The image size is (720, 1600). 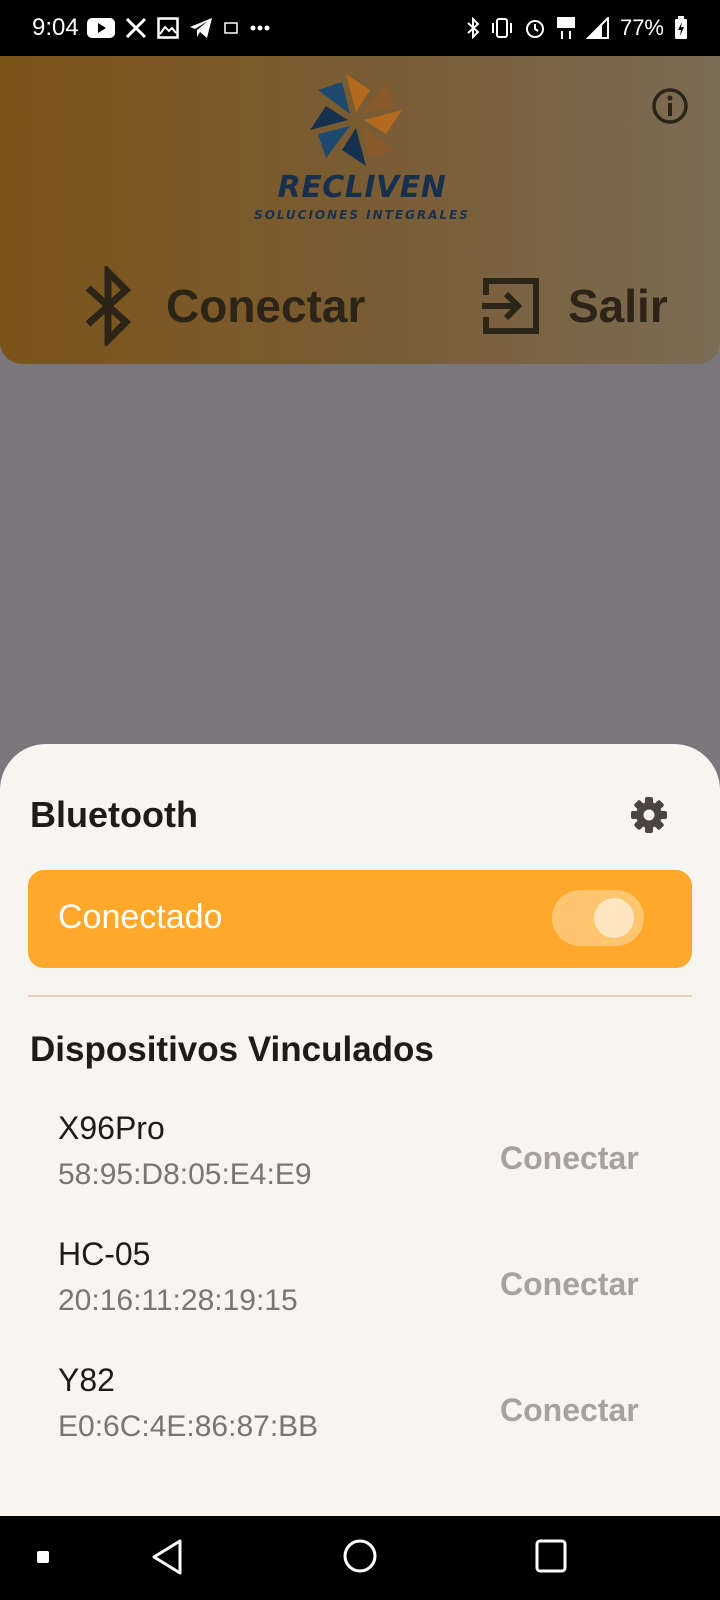 I want to click on device-mac: E0:6C:4E:86:87:BB, so click(x=188, y=1426).